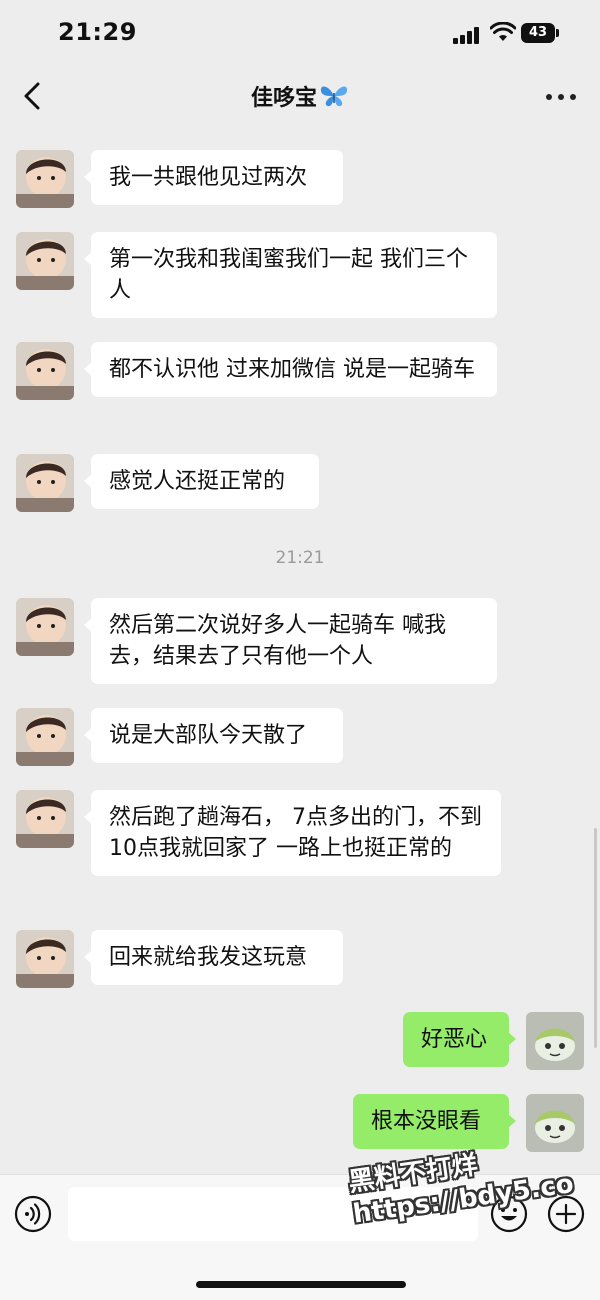 This screenshot has width=600, height=1300. What do you see at coordinates (300, 558) in the screenshot?
I see `message-timestamp: 21:21` at bounding box center [300, 558].